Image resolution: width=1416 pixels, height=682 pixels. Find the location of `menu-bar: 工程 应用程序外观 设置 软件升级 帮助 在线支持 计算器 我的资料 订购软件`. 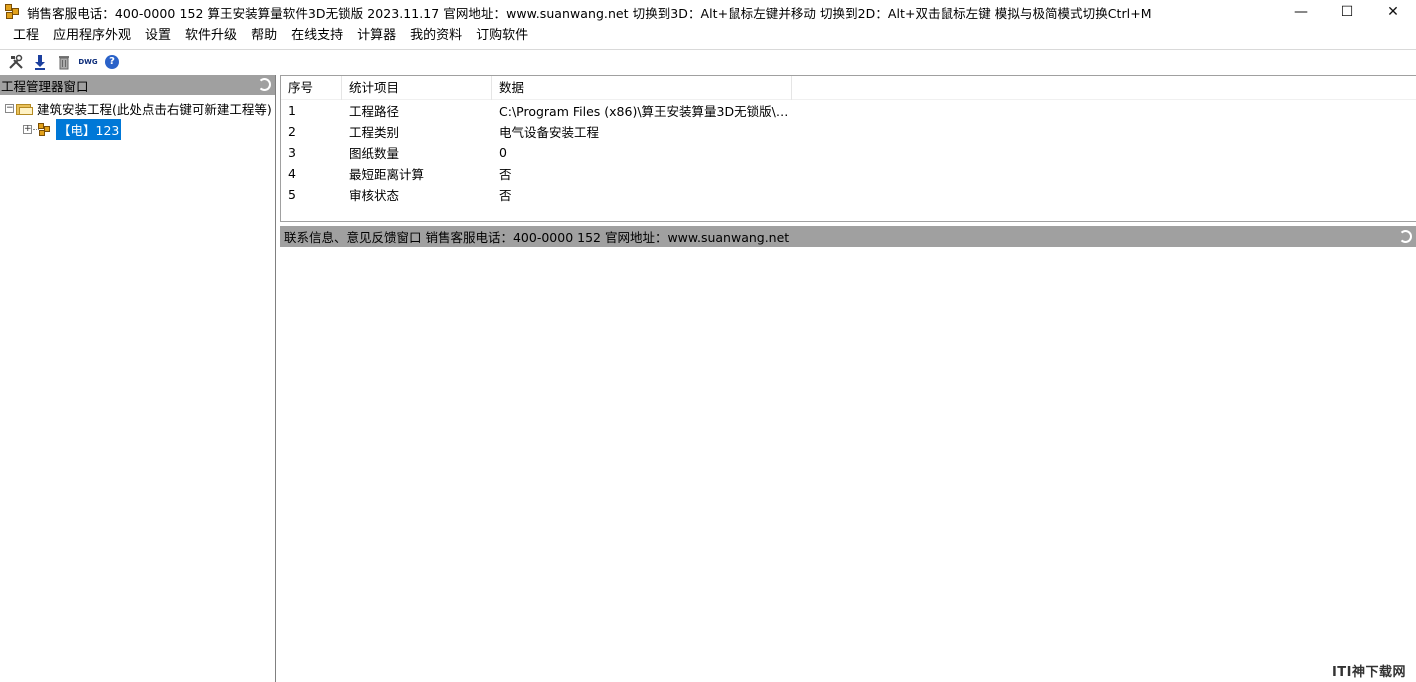

menu-bar: 工程 应用程序外观 设置 软件升级 帮助 在线支持 计算器 我的资料 订购软件 is located at coordinates (708, 36).